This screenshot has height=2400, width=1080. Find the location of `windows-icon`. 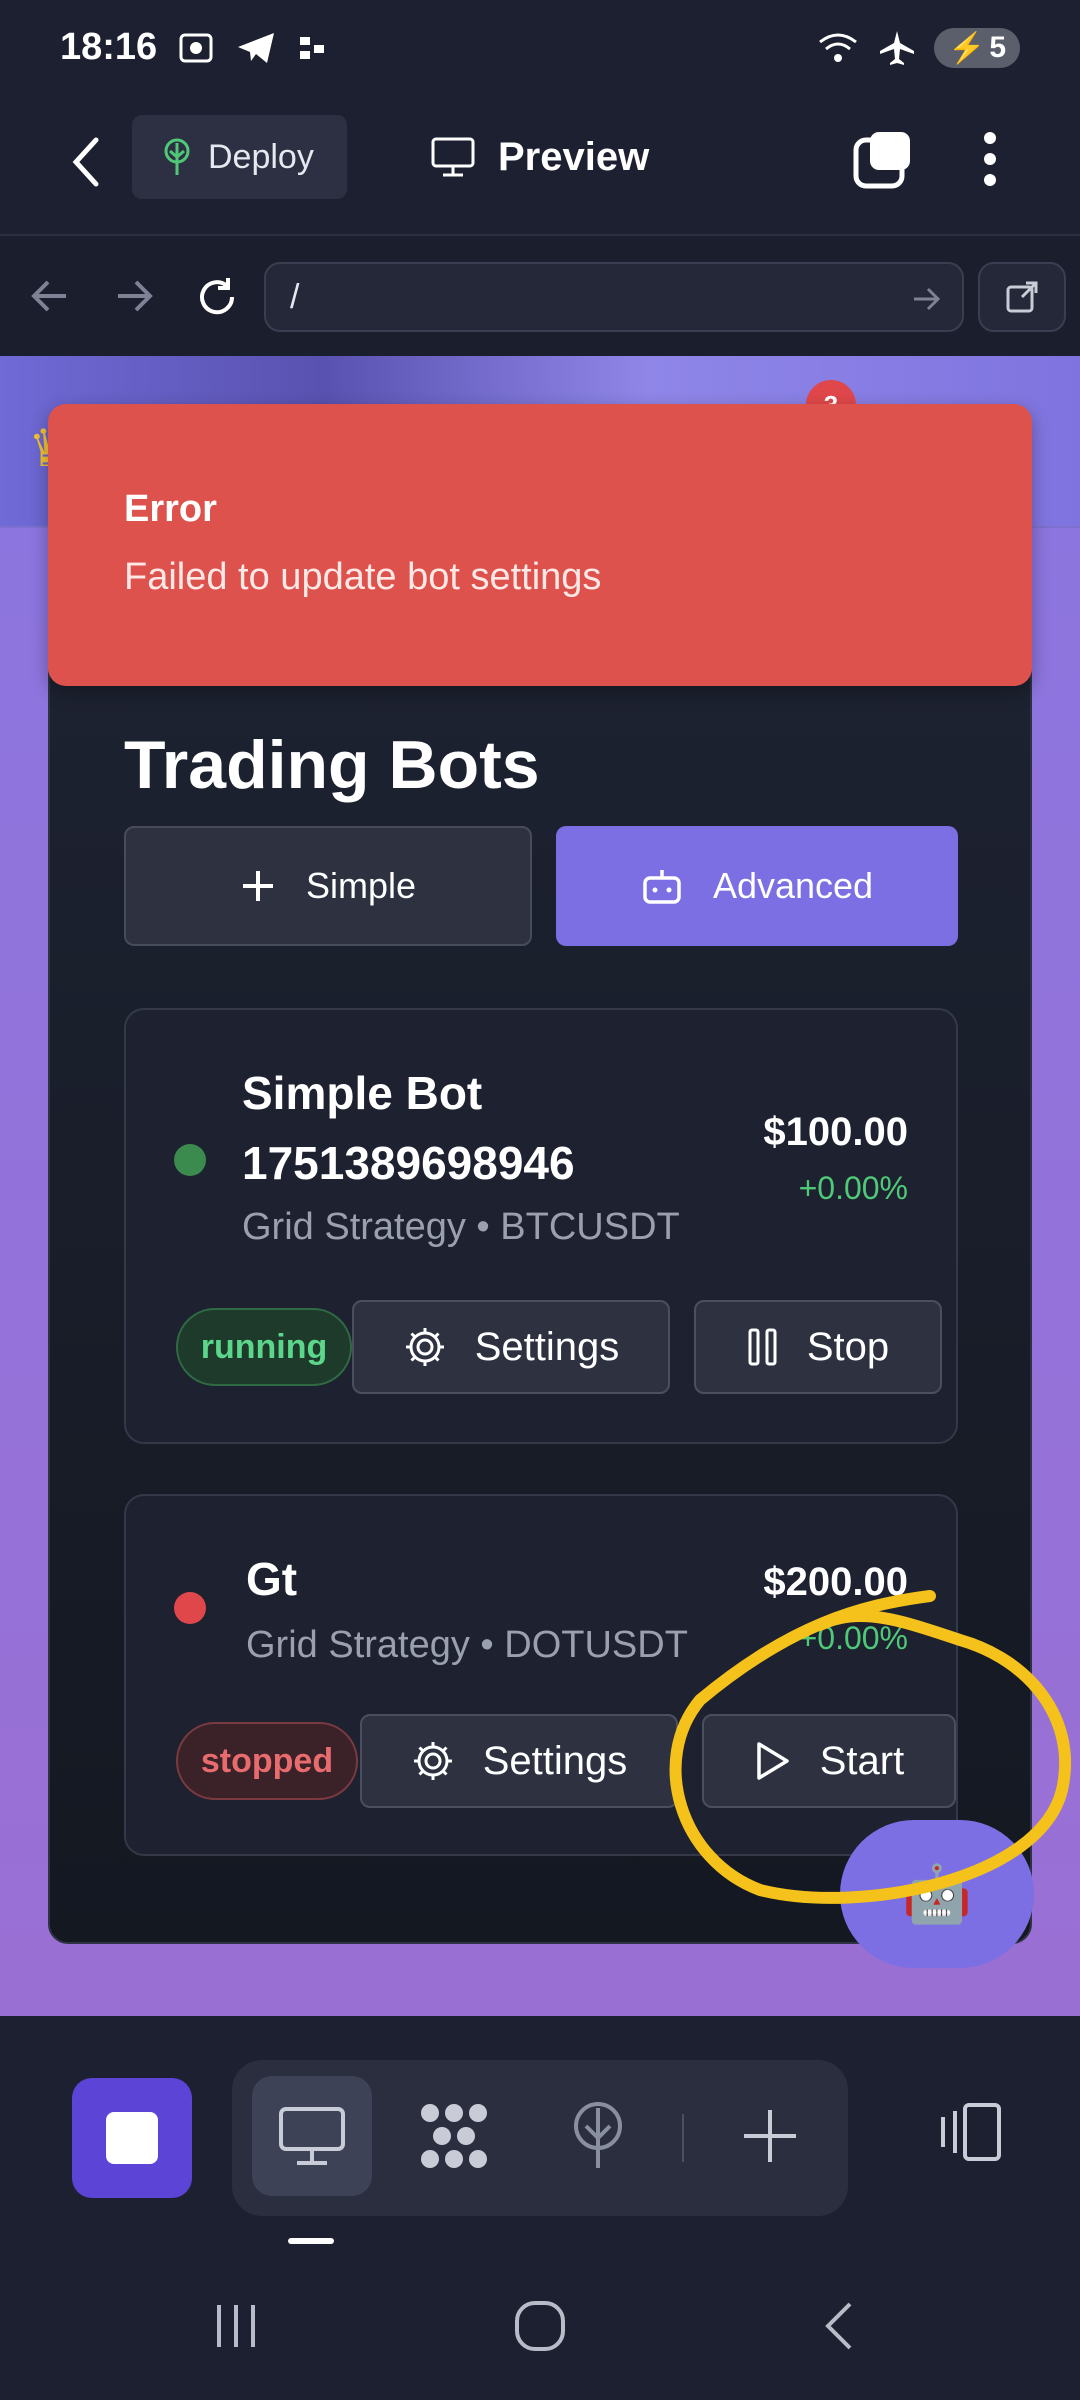

windows-icon is located at coordinates (881, 160).